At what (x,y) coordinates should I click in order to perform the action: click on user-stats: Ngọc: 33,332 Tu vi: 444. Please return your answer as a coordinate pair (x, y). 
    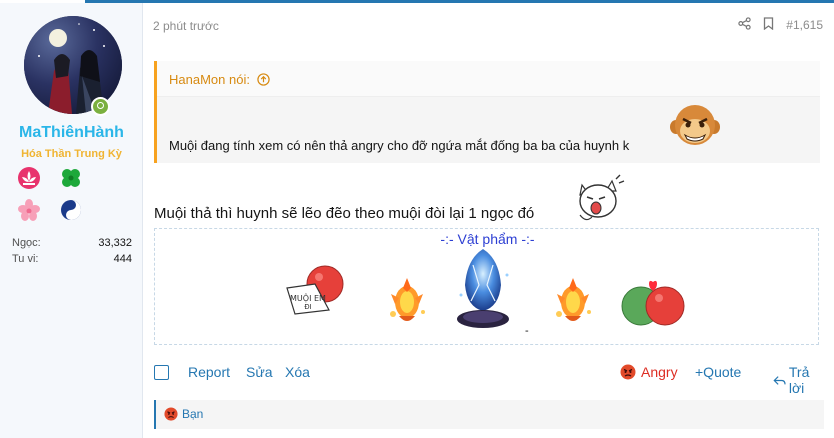
    Looking at the image, I should click on (72, 251).